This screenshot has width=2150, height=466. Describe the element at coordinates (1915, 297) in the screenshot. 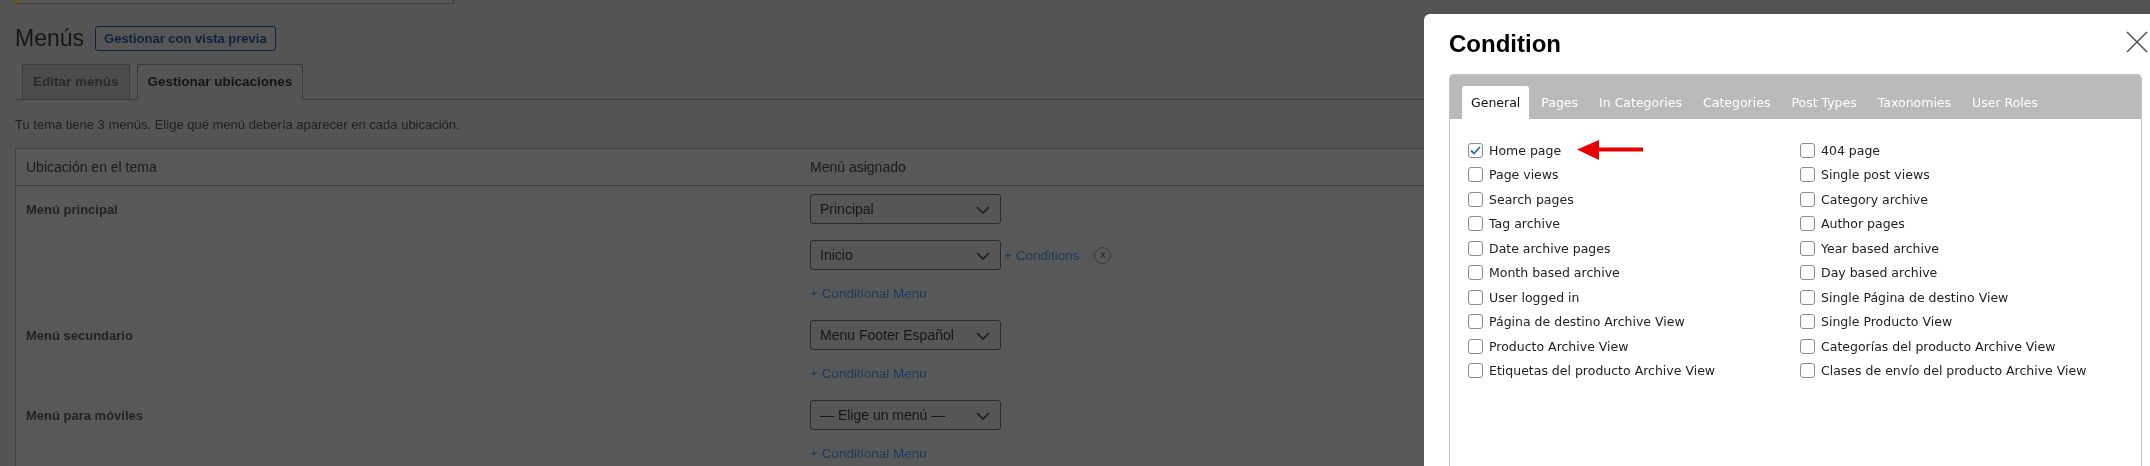

I see `option-label: Single Página de destino View` at that location.